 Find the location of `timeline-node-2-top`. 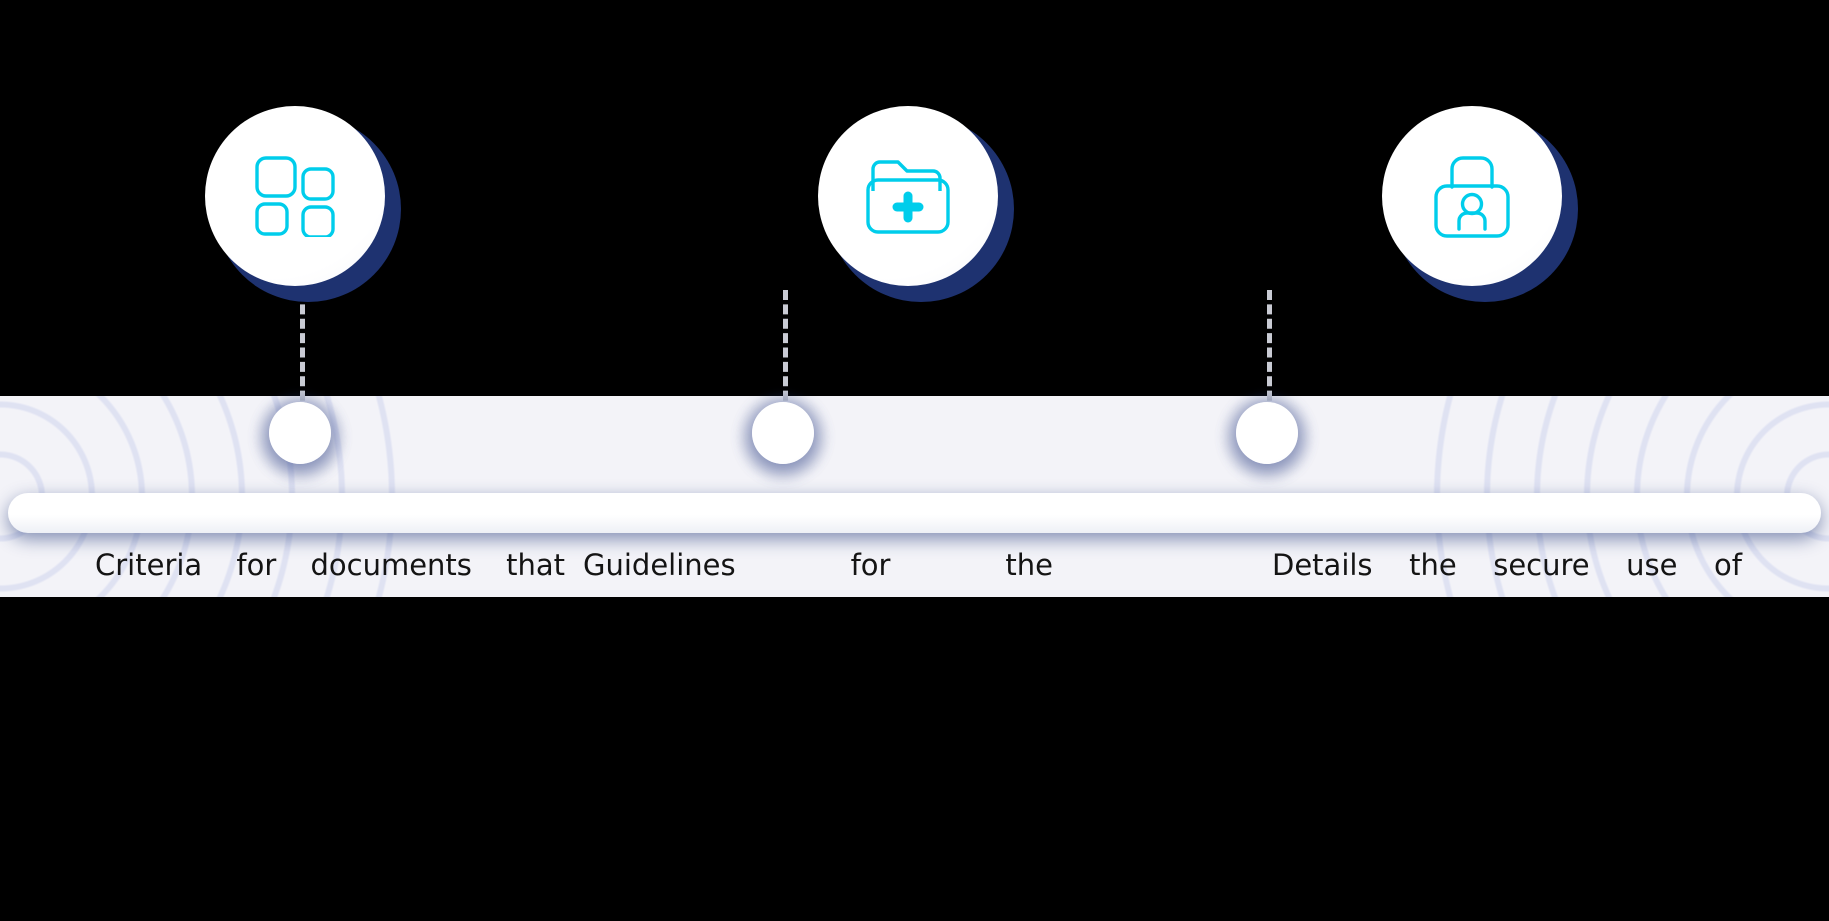

timeline-node-2-top is located at coordinates (783, 437).